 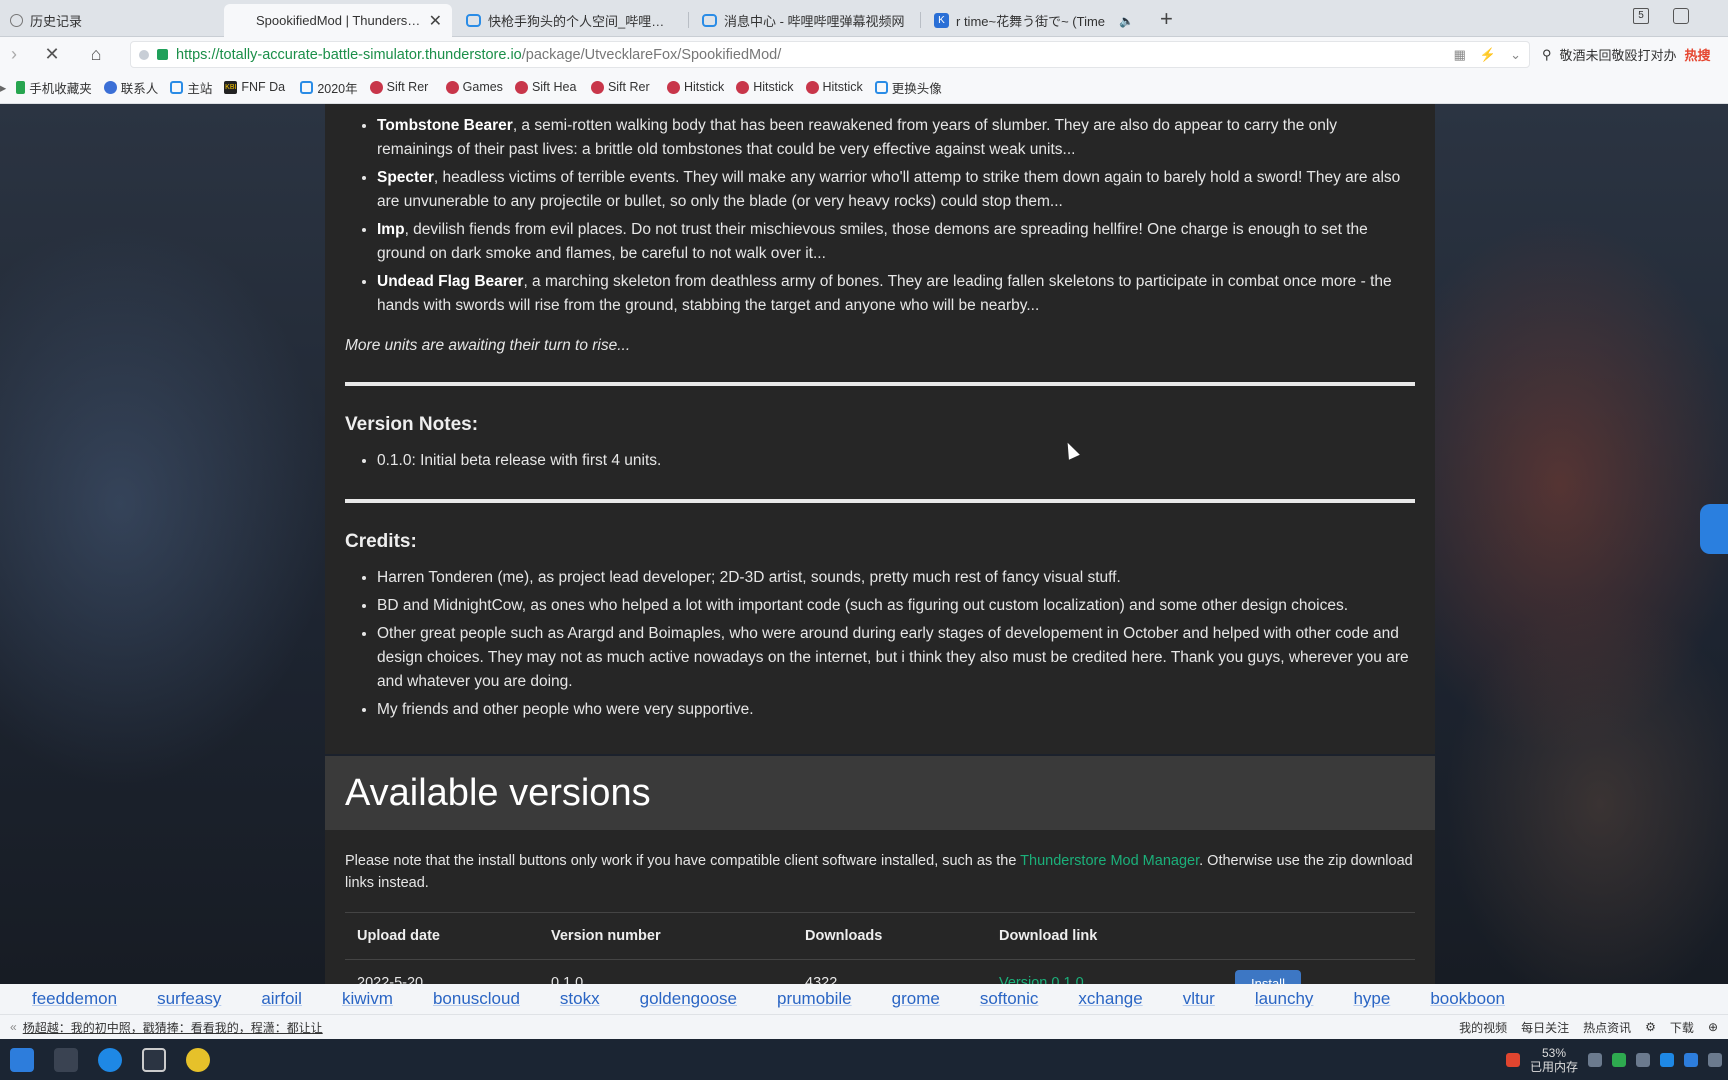 I want to click on collapse-icon: «, so click(x=13, y=1027).